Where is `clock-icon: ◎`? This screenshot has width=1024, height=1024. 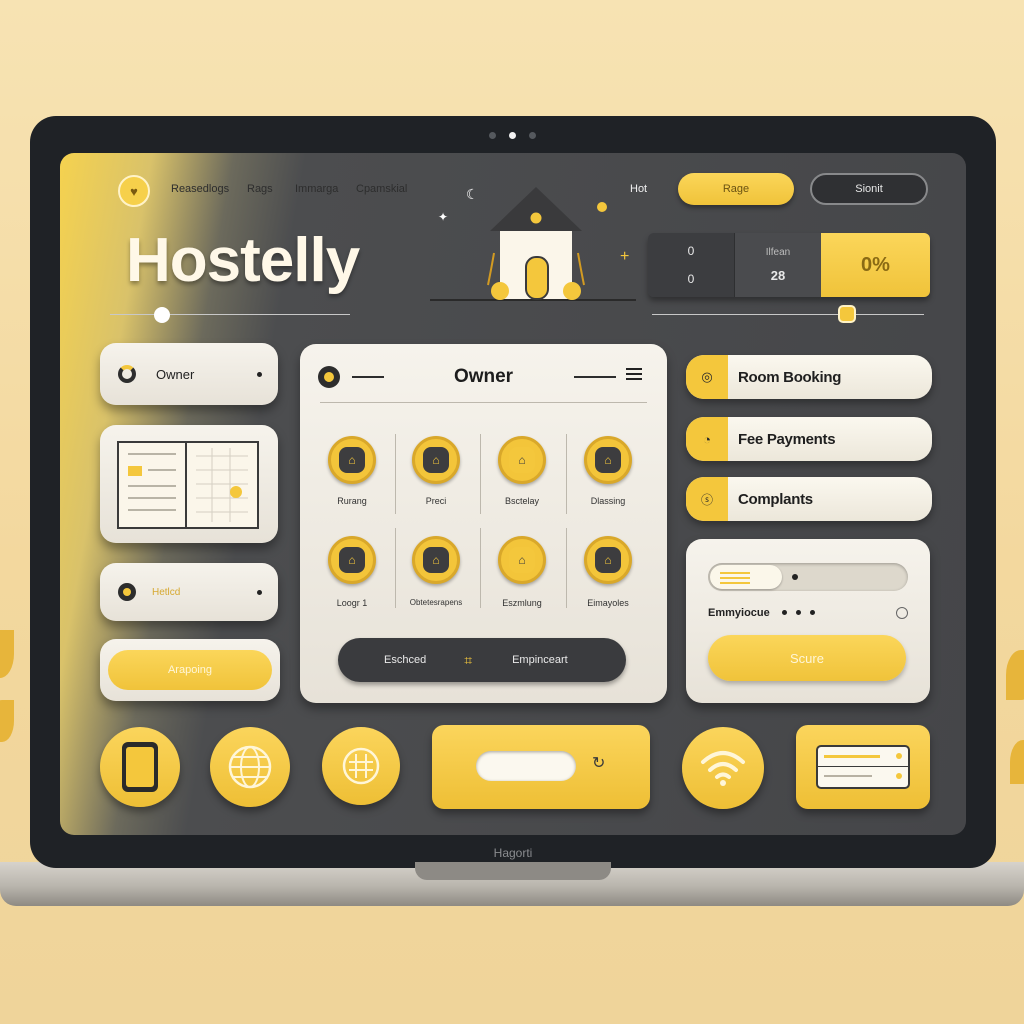
clock-icon: ◎ is located at coordinates (707, 377).